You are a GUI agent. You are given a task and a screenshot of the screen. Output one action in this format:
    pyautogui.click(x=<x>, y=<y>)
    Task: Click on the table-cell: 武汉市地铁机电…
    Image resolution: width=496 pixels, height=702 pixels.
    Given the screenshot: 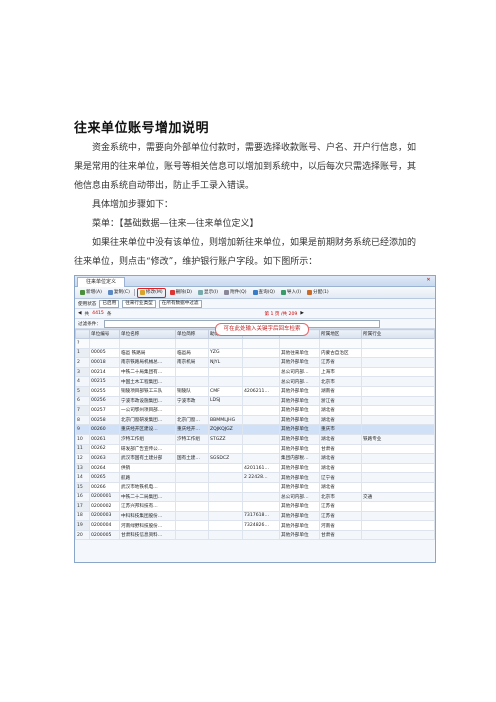 What is the action you would take?
    pyautogui.click(x=147, y=487)
    